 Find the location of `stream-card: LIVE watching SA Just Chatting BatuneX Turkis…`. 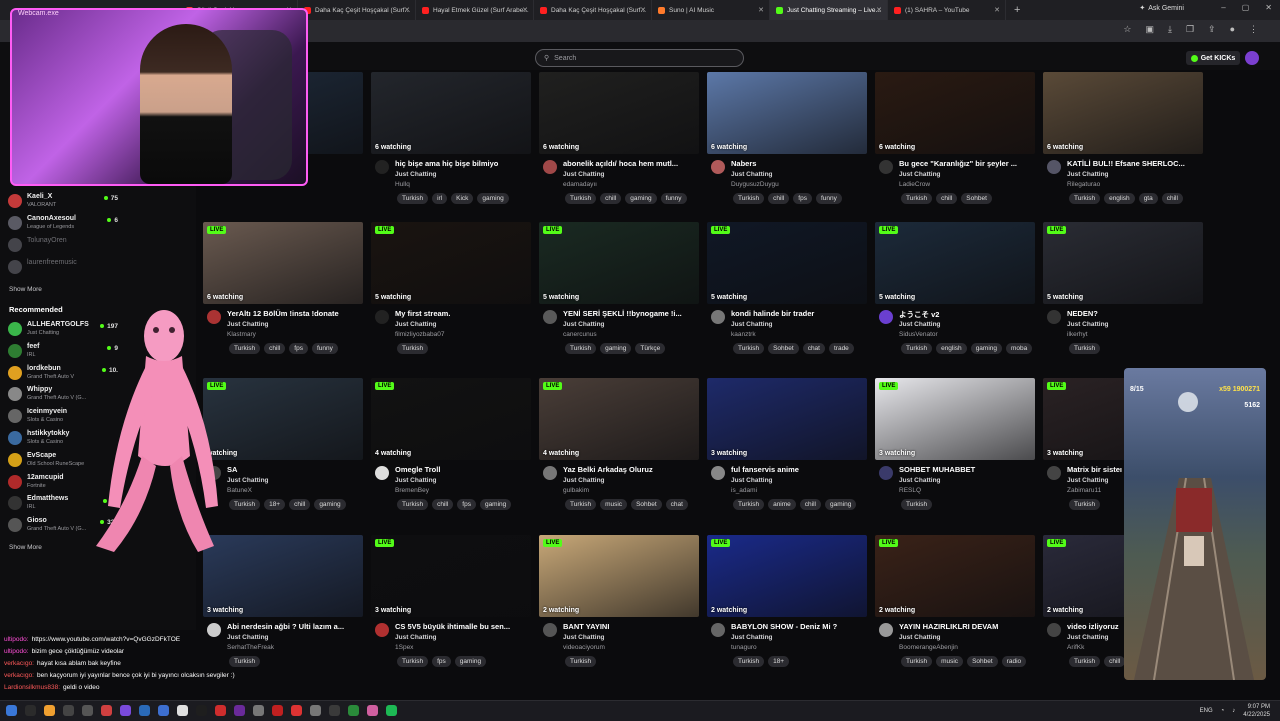

stream-card: LIVE watching SA Just Chatting BatuneX Turkis… is located at coordinates (283, 453).